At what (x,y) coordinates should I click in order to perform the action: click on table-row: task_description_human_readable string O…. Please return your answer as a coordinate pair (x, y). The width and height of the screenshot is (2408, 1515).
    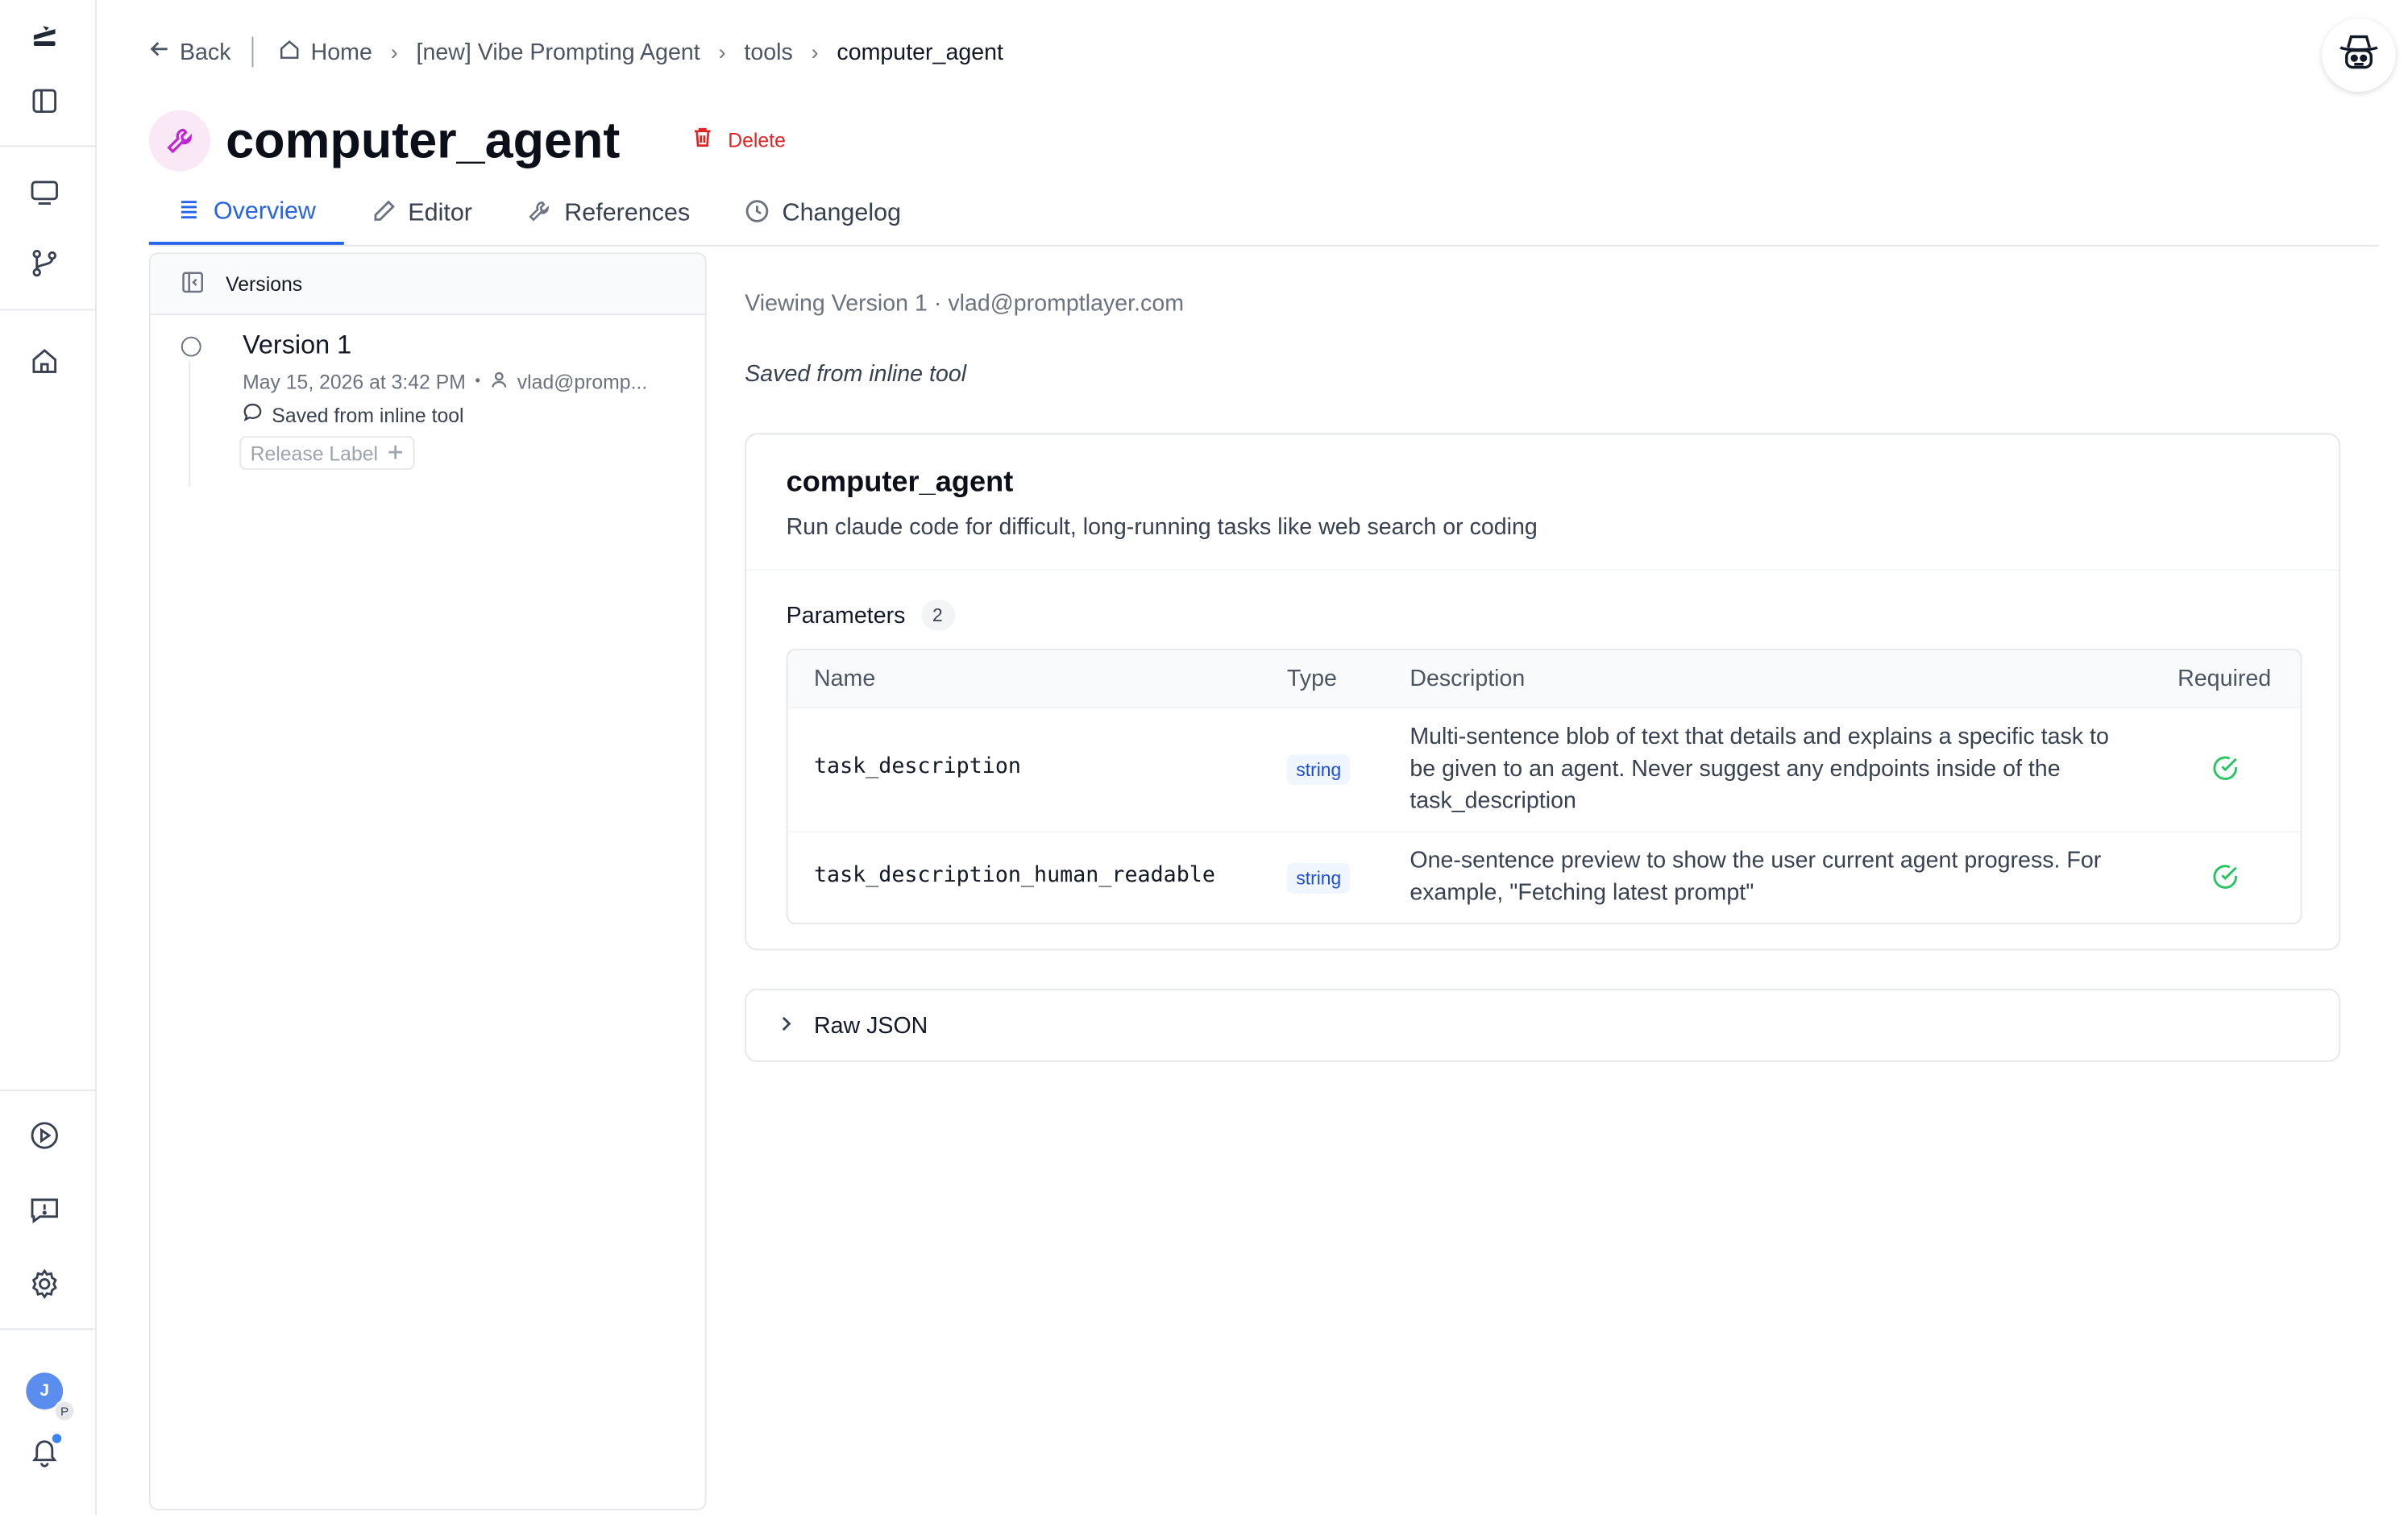
    Looking at the image, I should click on (1544, 877).